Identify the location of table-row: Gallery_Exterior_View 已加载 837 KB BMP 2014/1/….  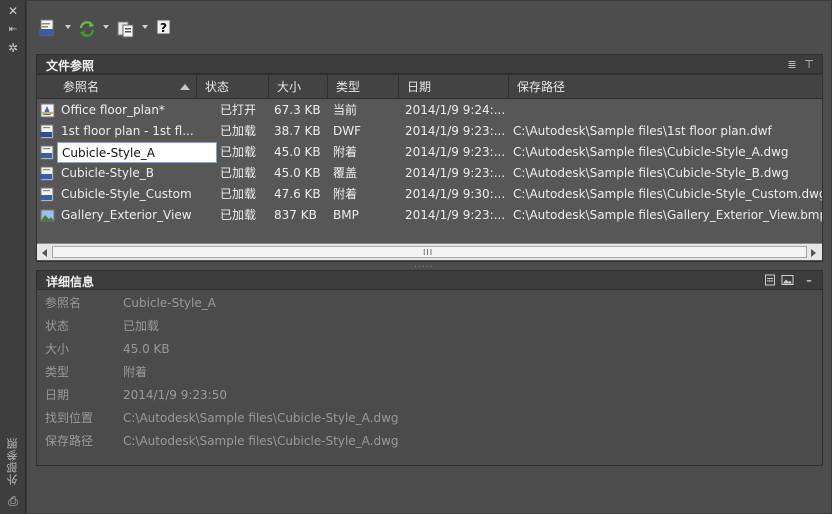
(430, 215).